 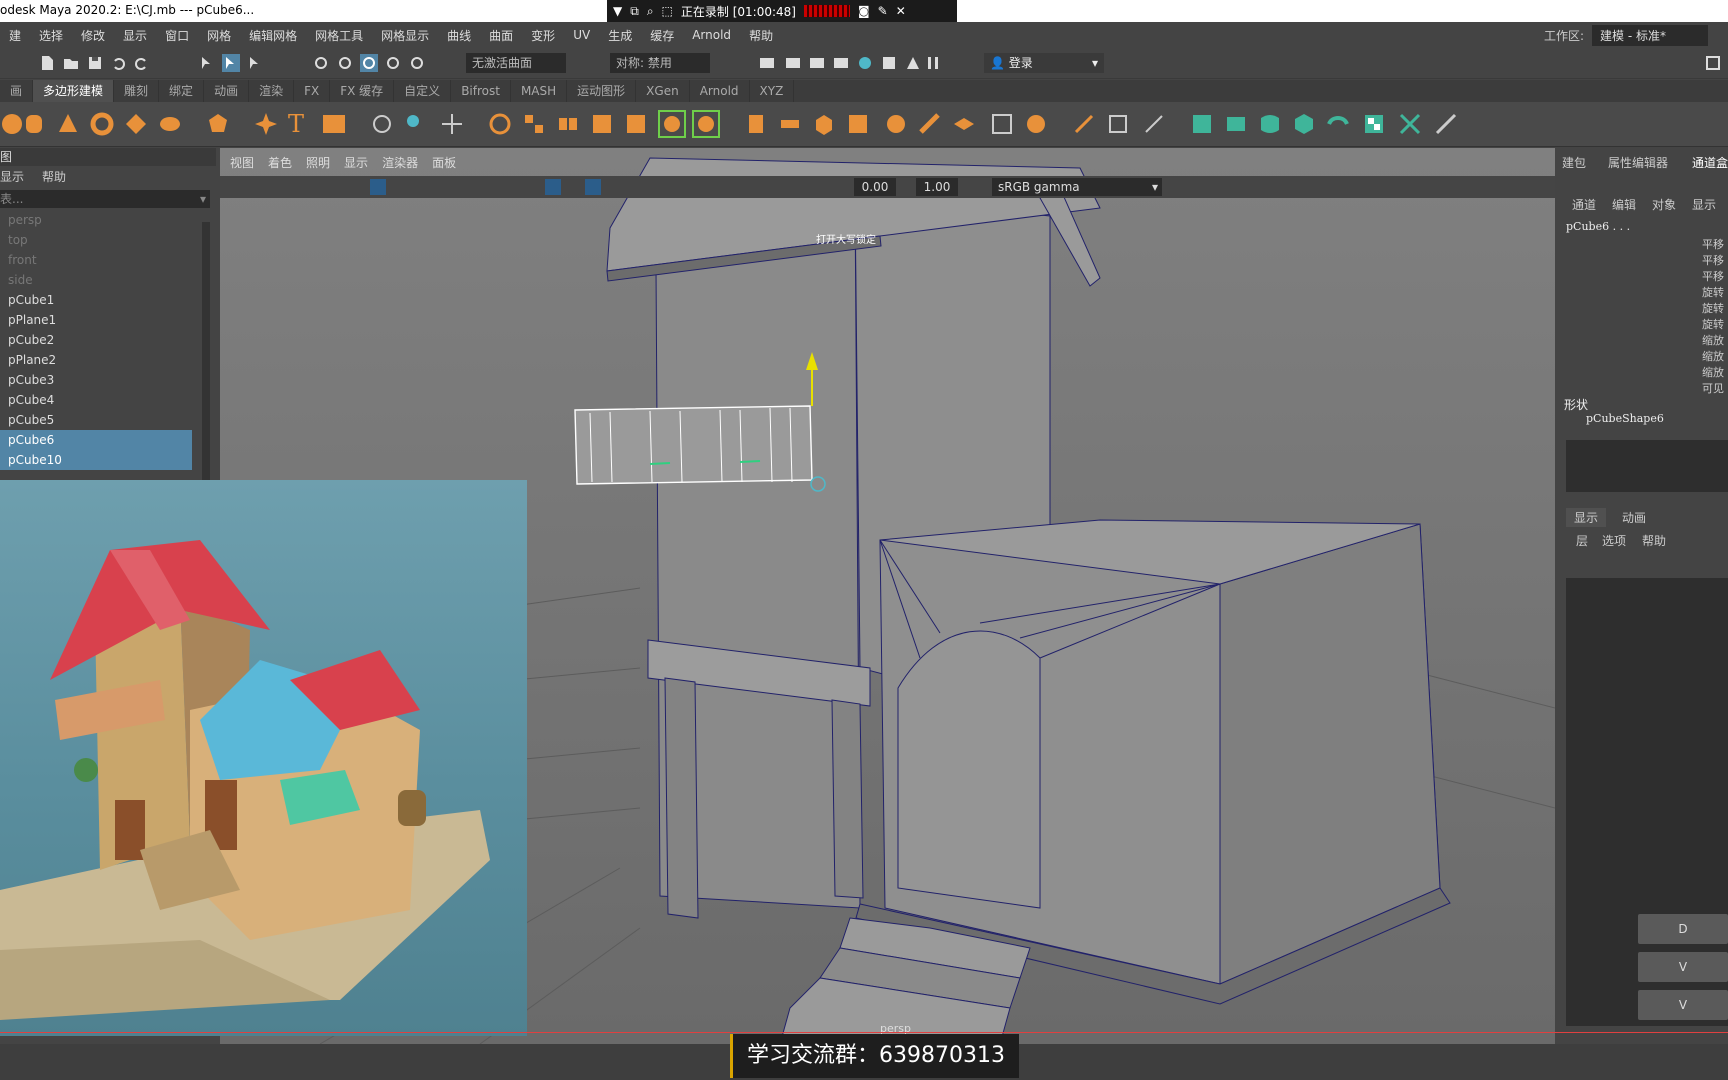 I want to click on login-dropdown: 👤 登录 ▾, so click(x=1044, y=63).